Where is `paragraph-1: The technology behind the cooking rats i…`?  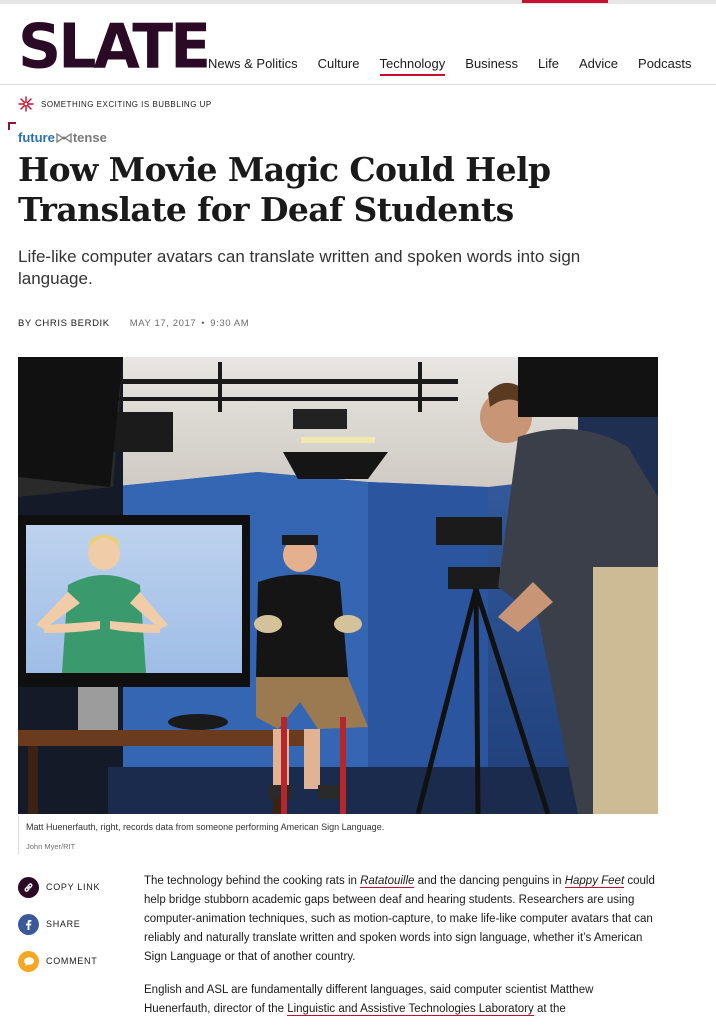
paragraph-1: The technology behind the cooking rats i… is located at coordinates (402, 919).